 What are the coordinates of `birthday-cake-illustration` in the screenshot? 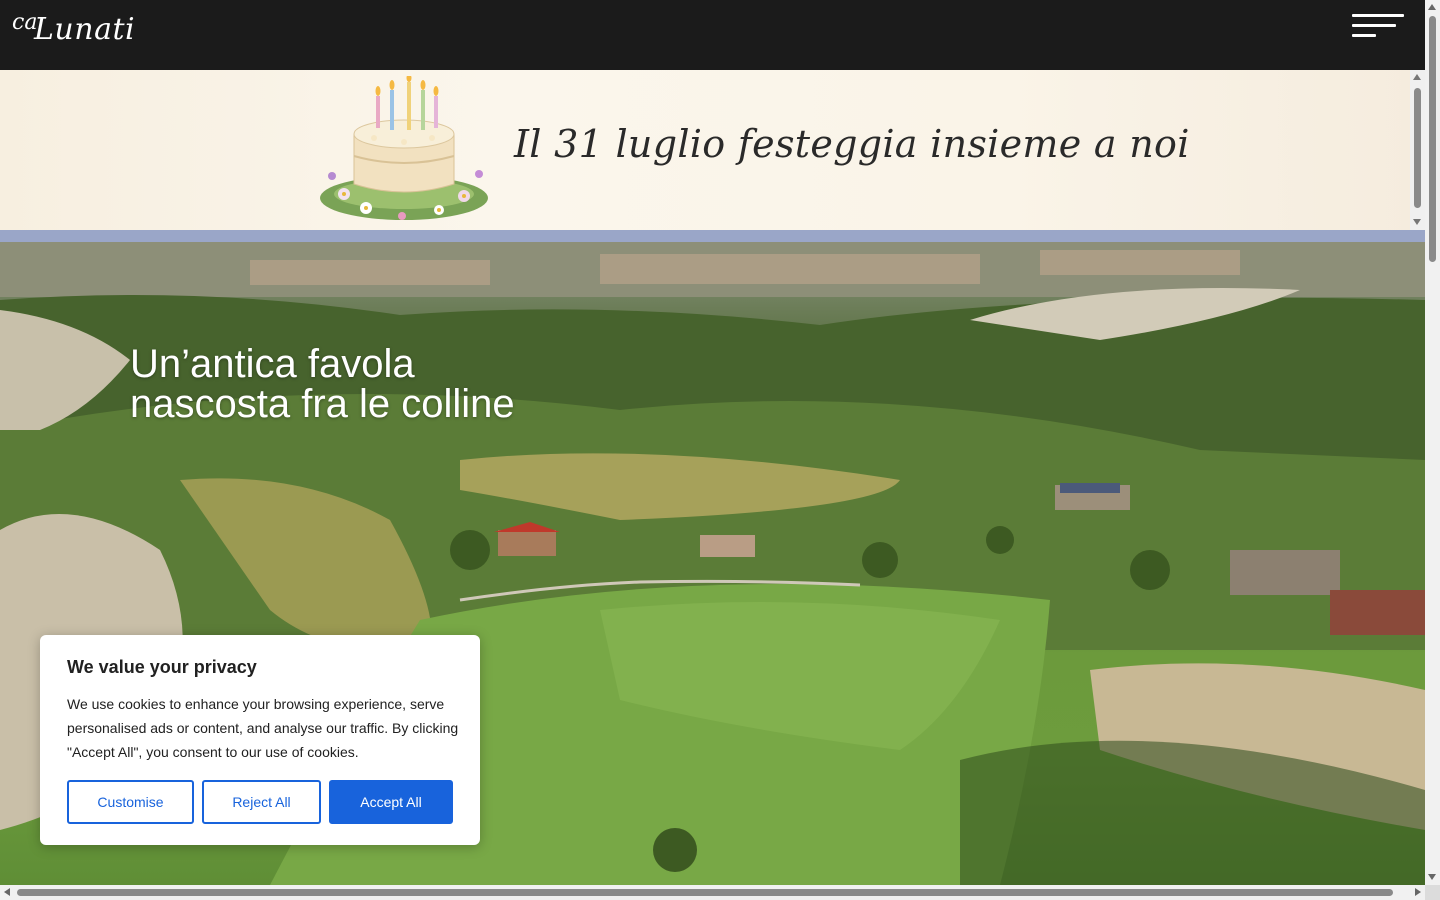 It's located at (404, 148).